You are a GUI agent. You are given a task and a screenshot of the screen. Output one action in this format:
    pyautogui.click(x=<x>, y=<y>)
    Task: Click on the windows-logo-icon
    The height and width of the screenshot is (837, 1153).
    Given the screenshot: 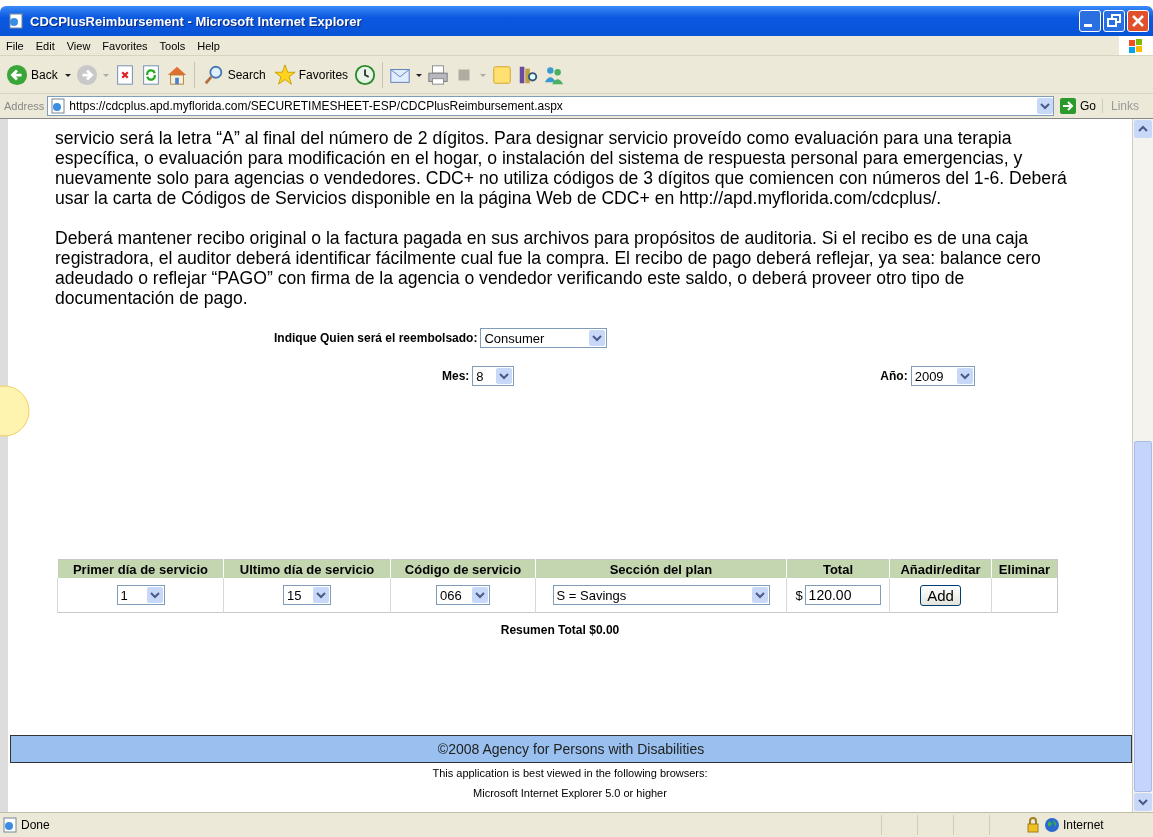 What is the action you would take?
    pyautogui.click(x=1136, y=45)
    